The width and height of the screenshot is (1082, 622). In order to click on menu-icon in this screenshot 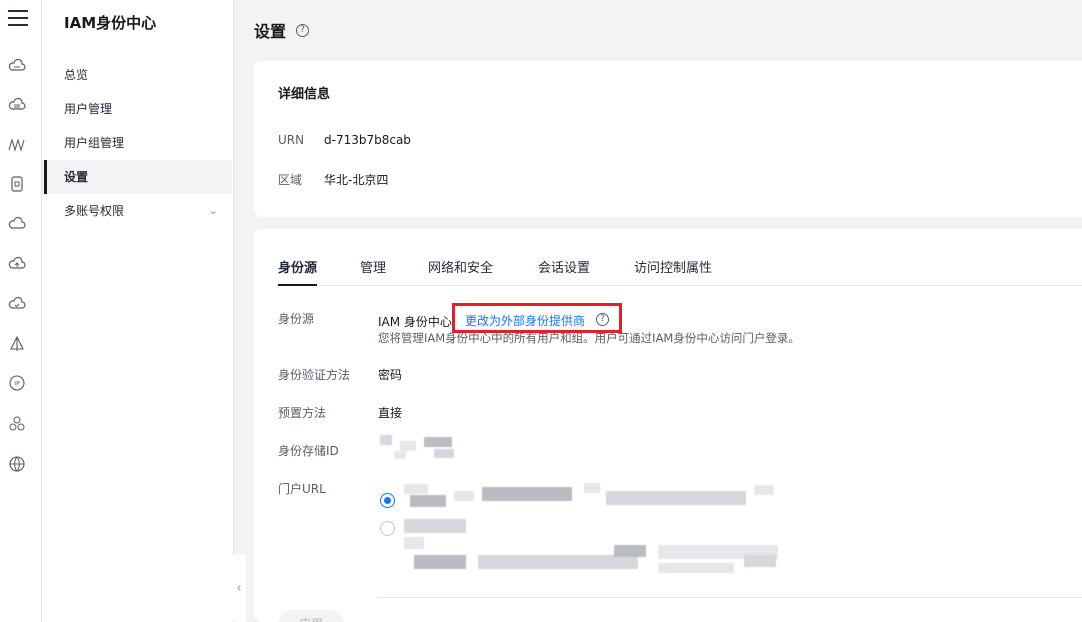, I will do `click(18, 19)`.